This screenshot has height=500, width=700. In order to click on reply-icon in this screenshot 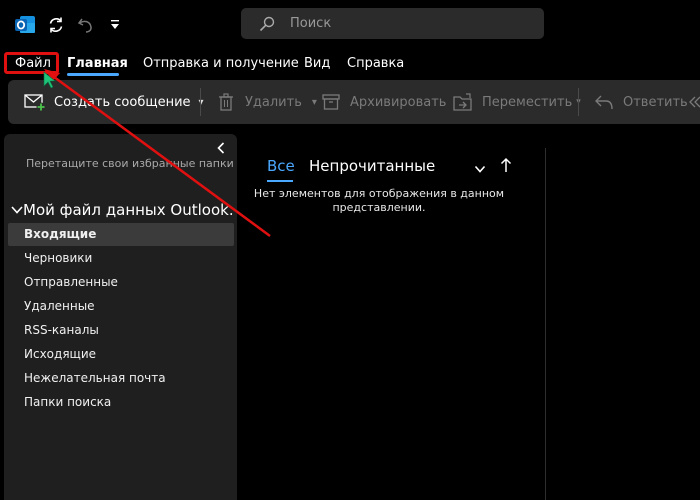, I will do `click(604, 102)`.